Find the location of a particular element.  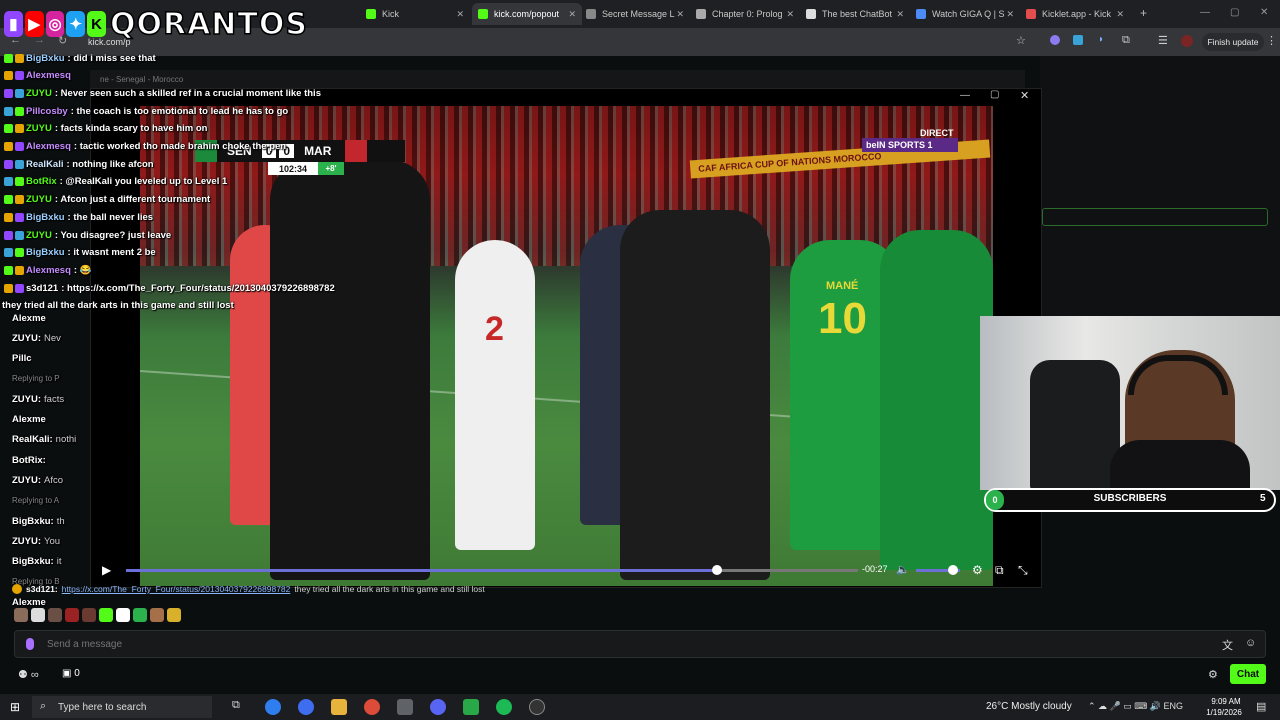

mic-icon is located at coordinates (30, 644).